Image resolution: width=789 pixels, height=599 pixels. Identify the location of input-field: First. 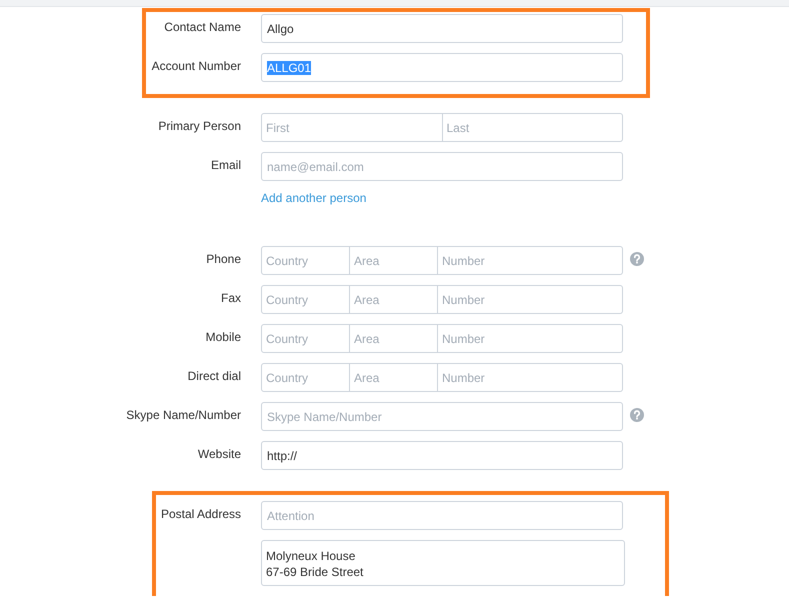
(351, 127).